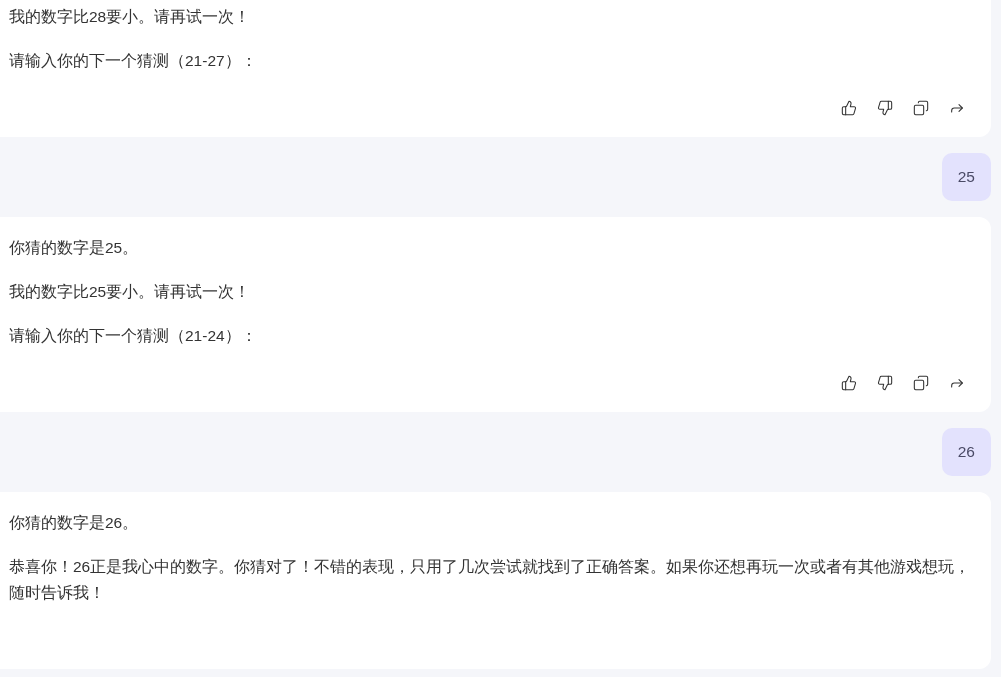  What do you see at coordinates (130, 292) in the screenshot?
I see `message-text: 我的数字比25要小。请再试一次！` at bounding box center [130, 292].